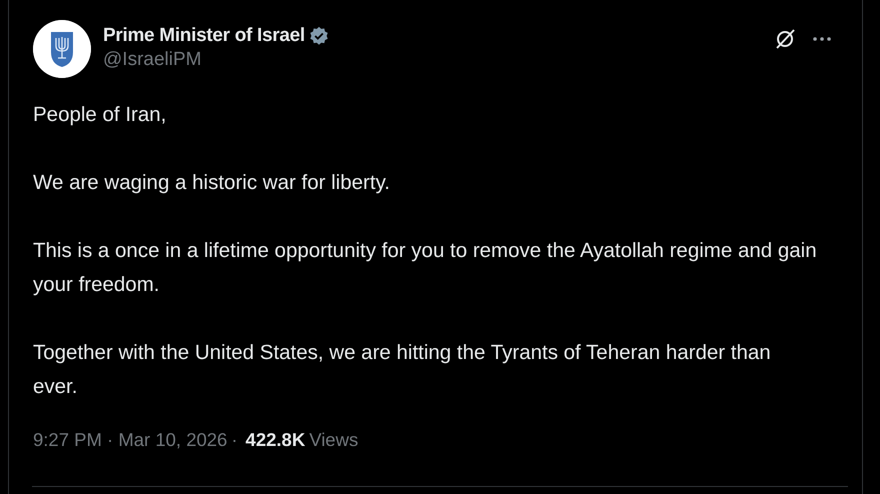  I want to click on more-icon, so click(822, 39).